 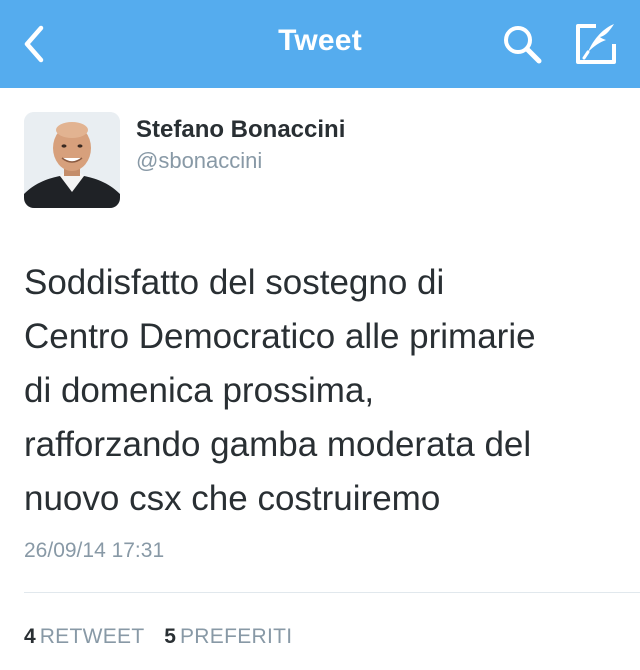 I want to click on tweet-timestamp: 26/09/14 17:31, so click(x=94, y=550).